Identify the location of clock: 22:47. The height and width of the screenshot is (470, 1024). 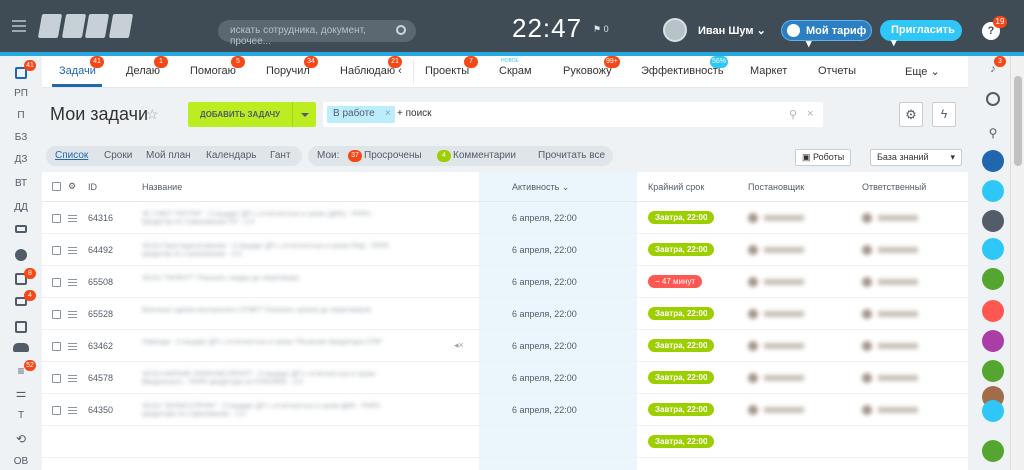
(547, 28).